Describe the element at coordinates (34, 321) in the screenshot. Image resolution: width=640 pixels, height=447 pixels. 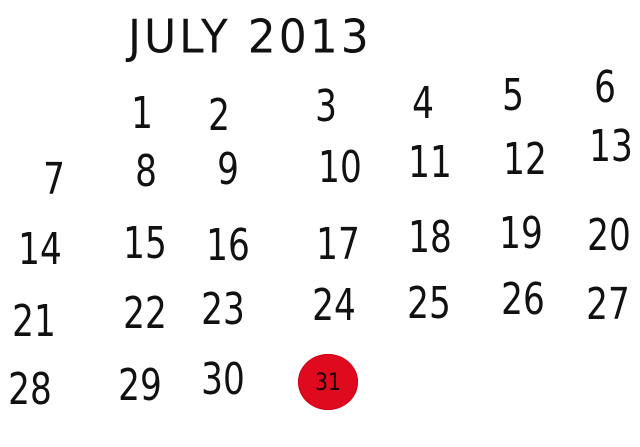
I see `day-21: 21` at that location.